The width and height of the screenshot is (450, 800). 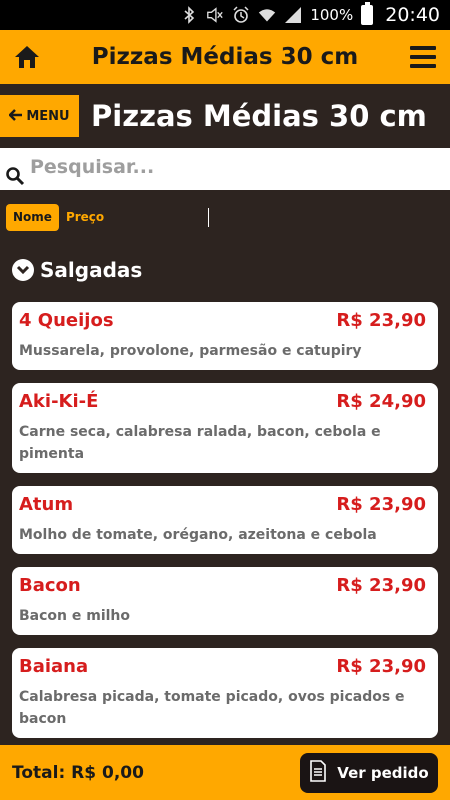 I want to click on status-bar: 100% 20:40, so click(x=225, y=15).